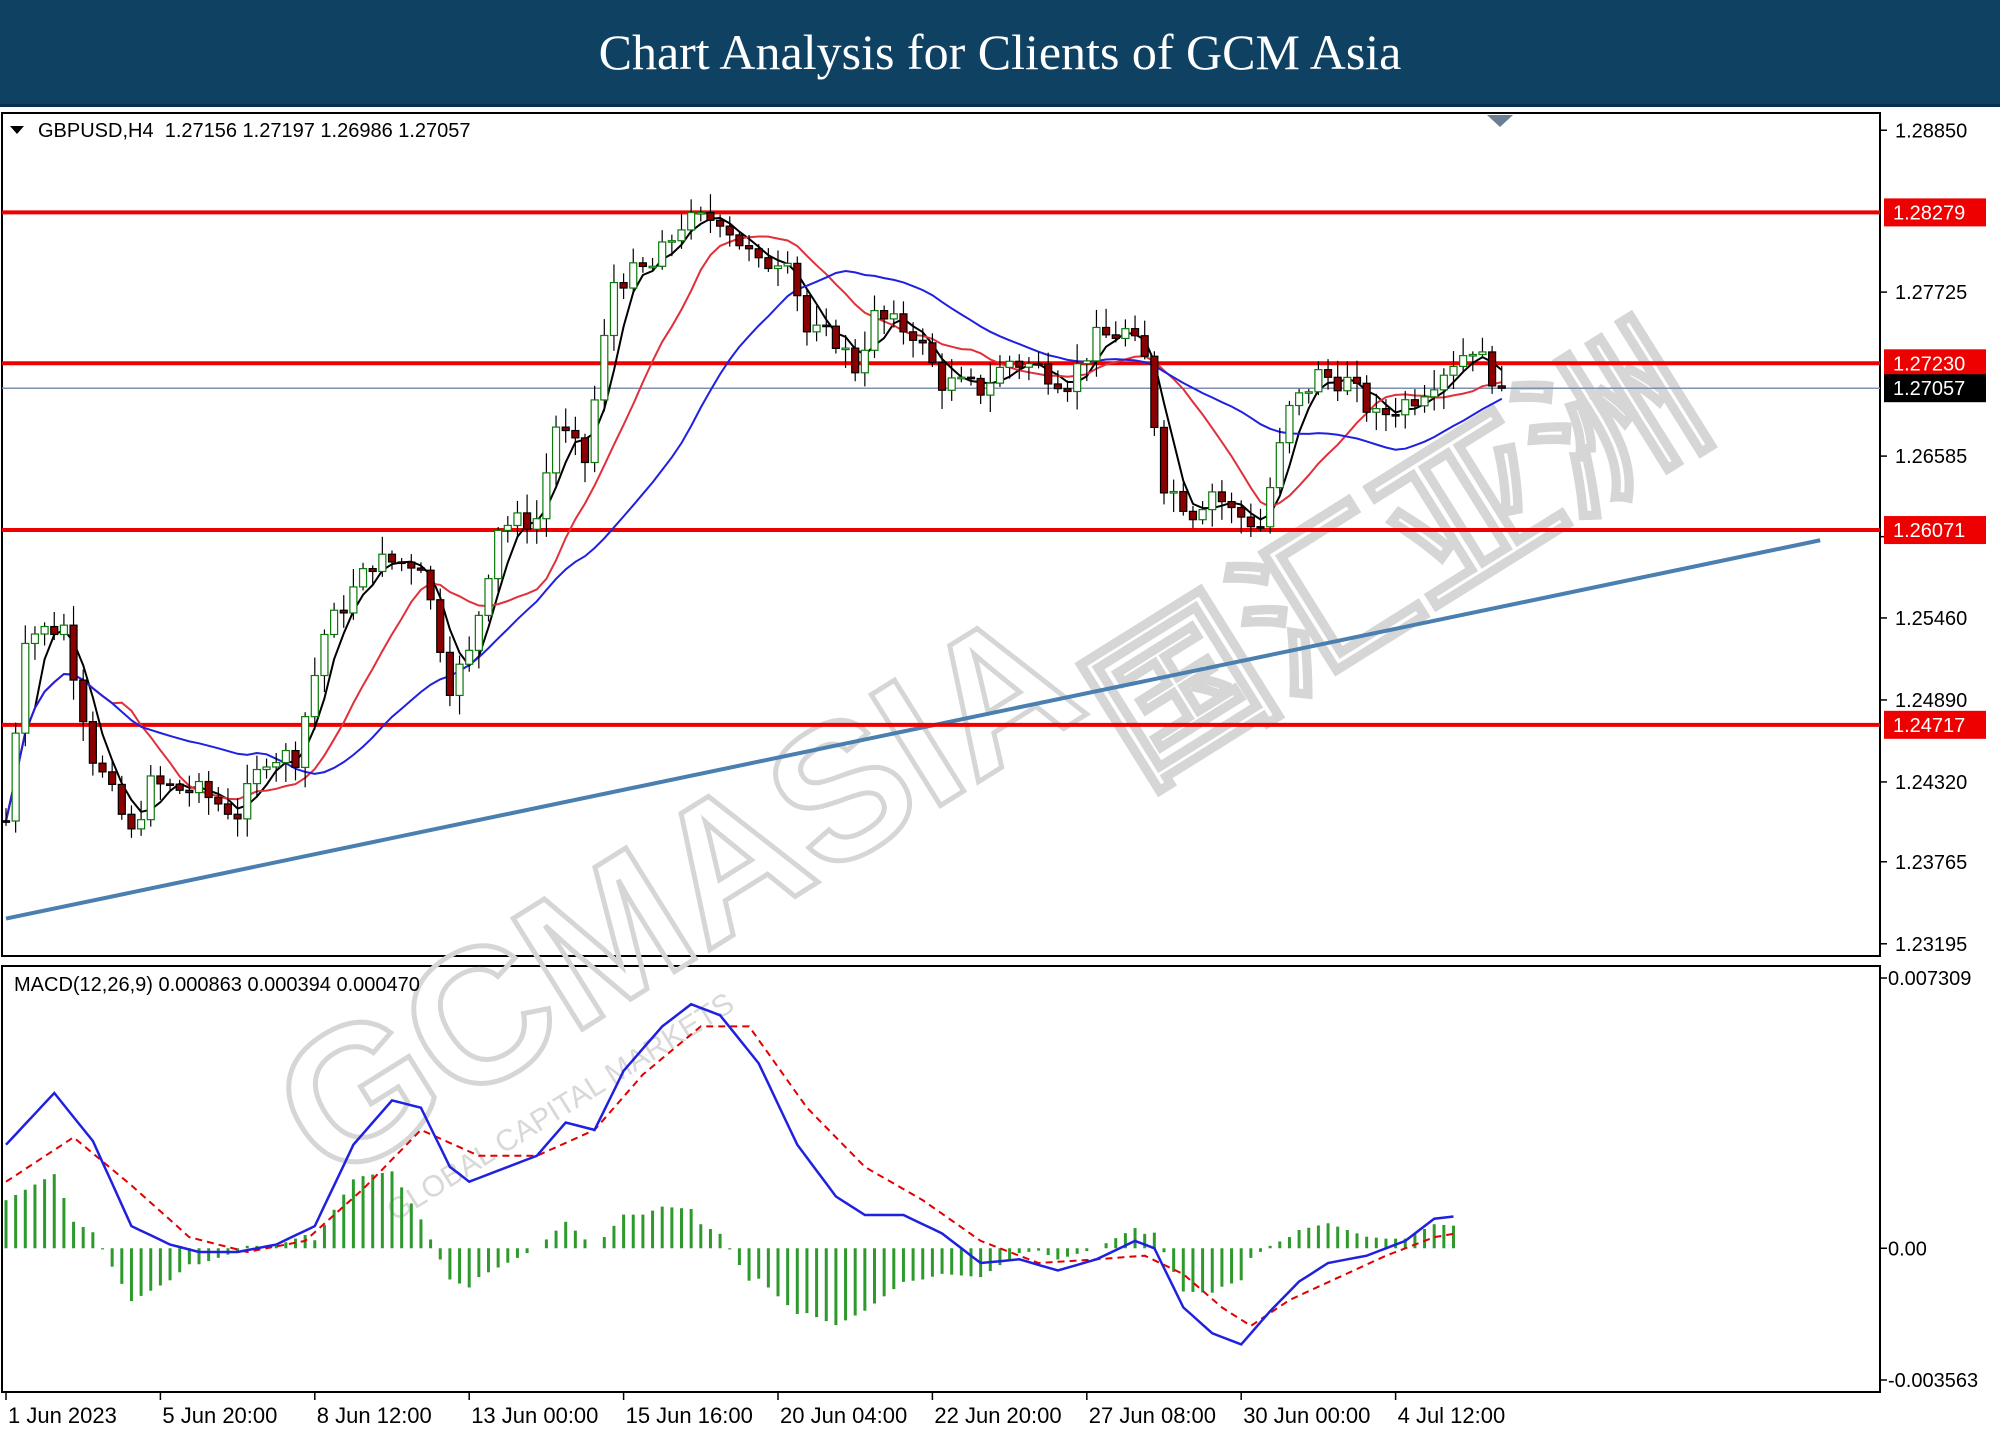  Describe the element at coordinates (1929, 364) in the screenshot. I see `level-price-label: 1.27230` at that location.